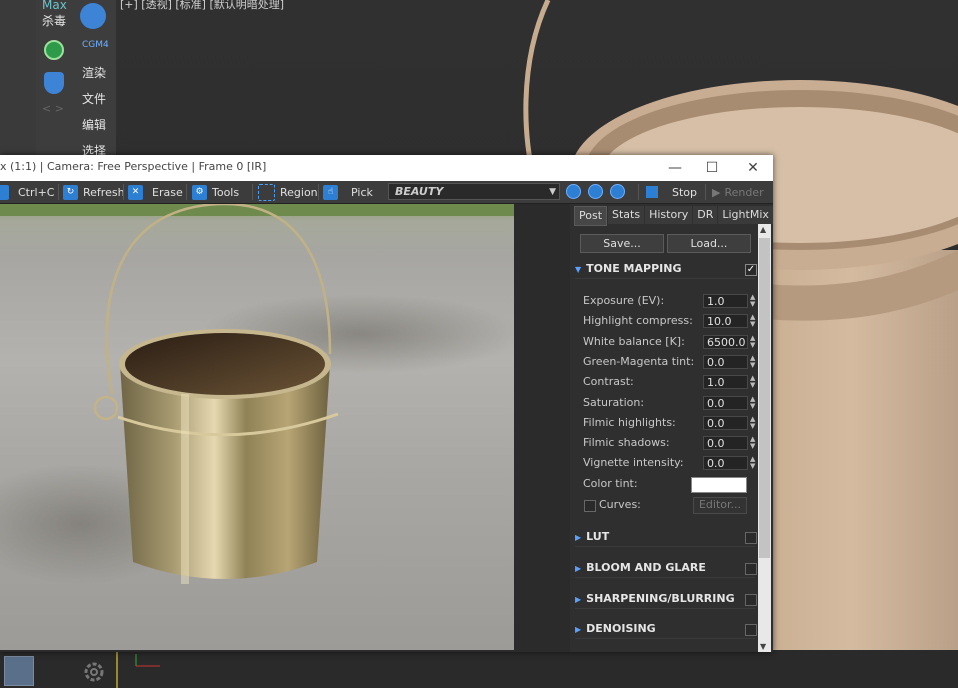 This screenshot has height=688, width=958. I want to click on panel-tabs: Post Stats History DR LightMix, so click(674, 216).